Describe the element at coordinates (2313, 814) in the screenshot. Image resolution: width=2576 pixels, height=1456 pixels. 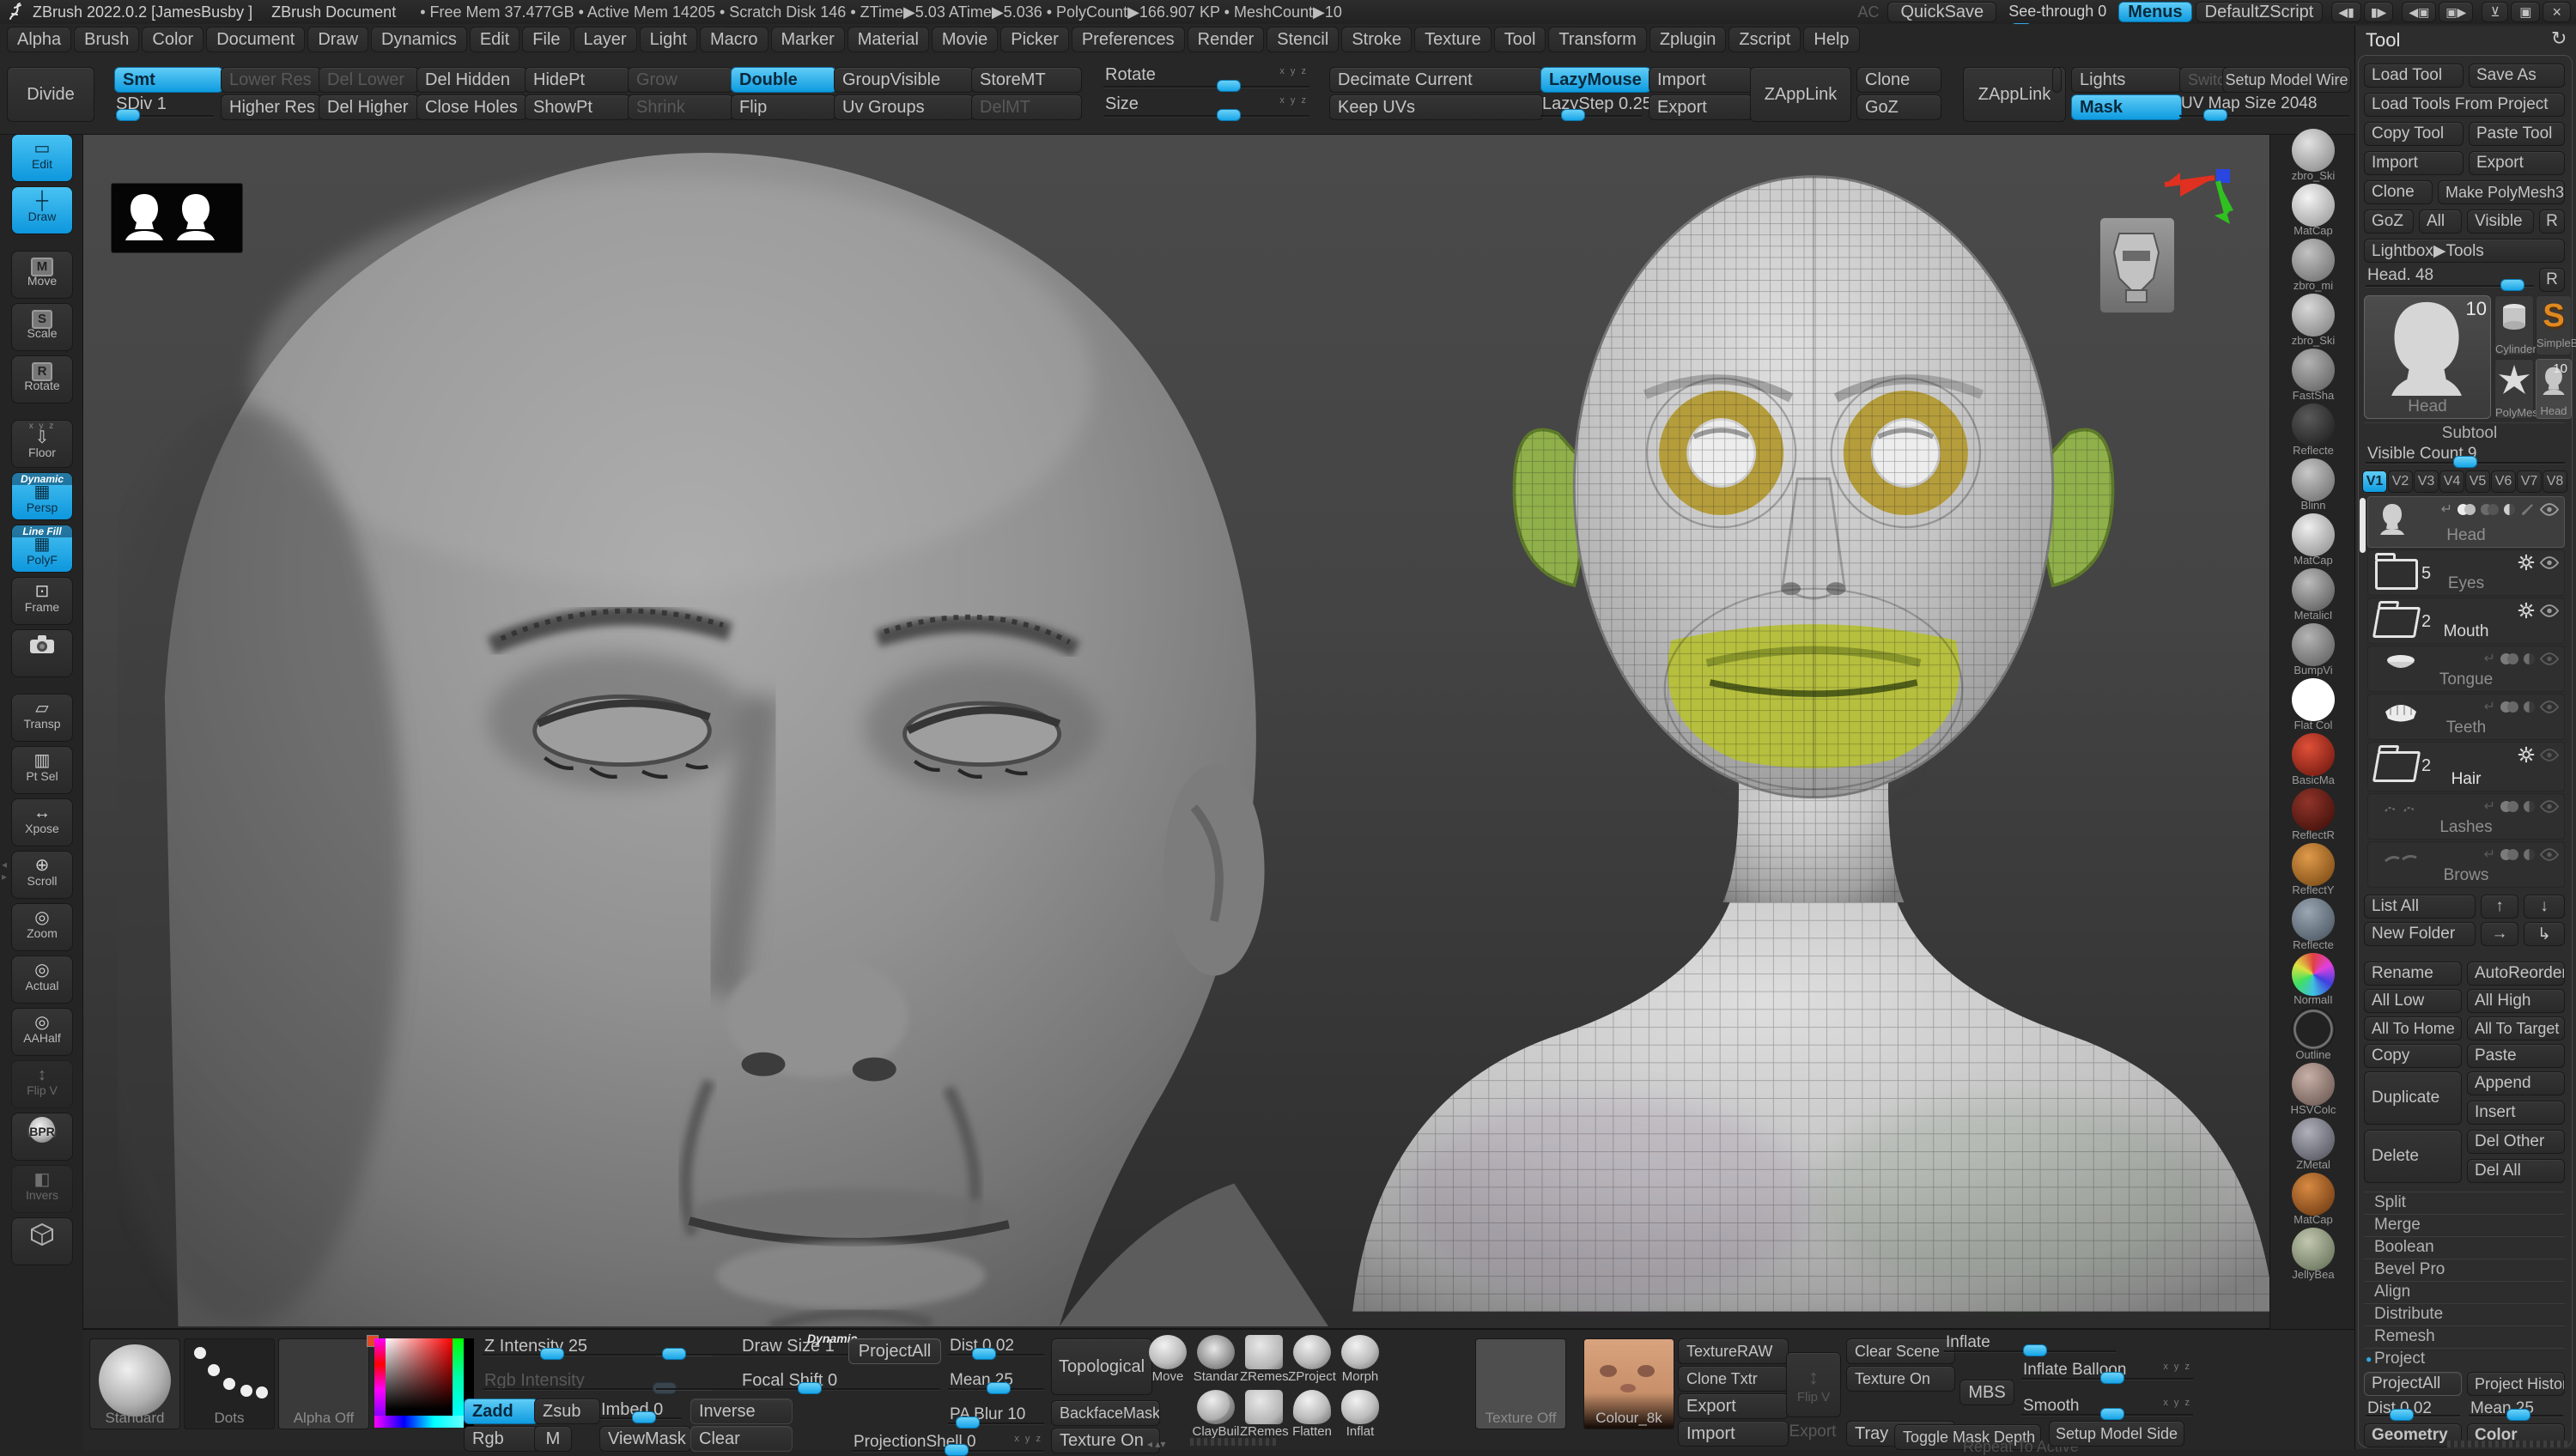
I see `material-12: ReflectR` at that location.